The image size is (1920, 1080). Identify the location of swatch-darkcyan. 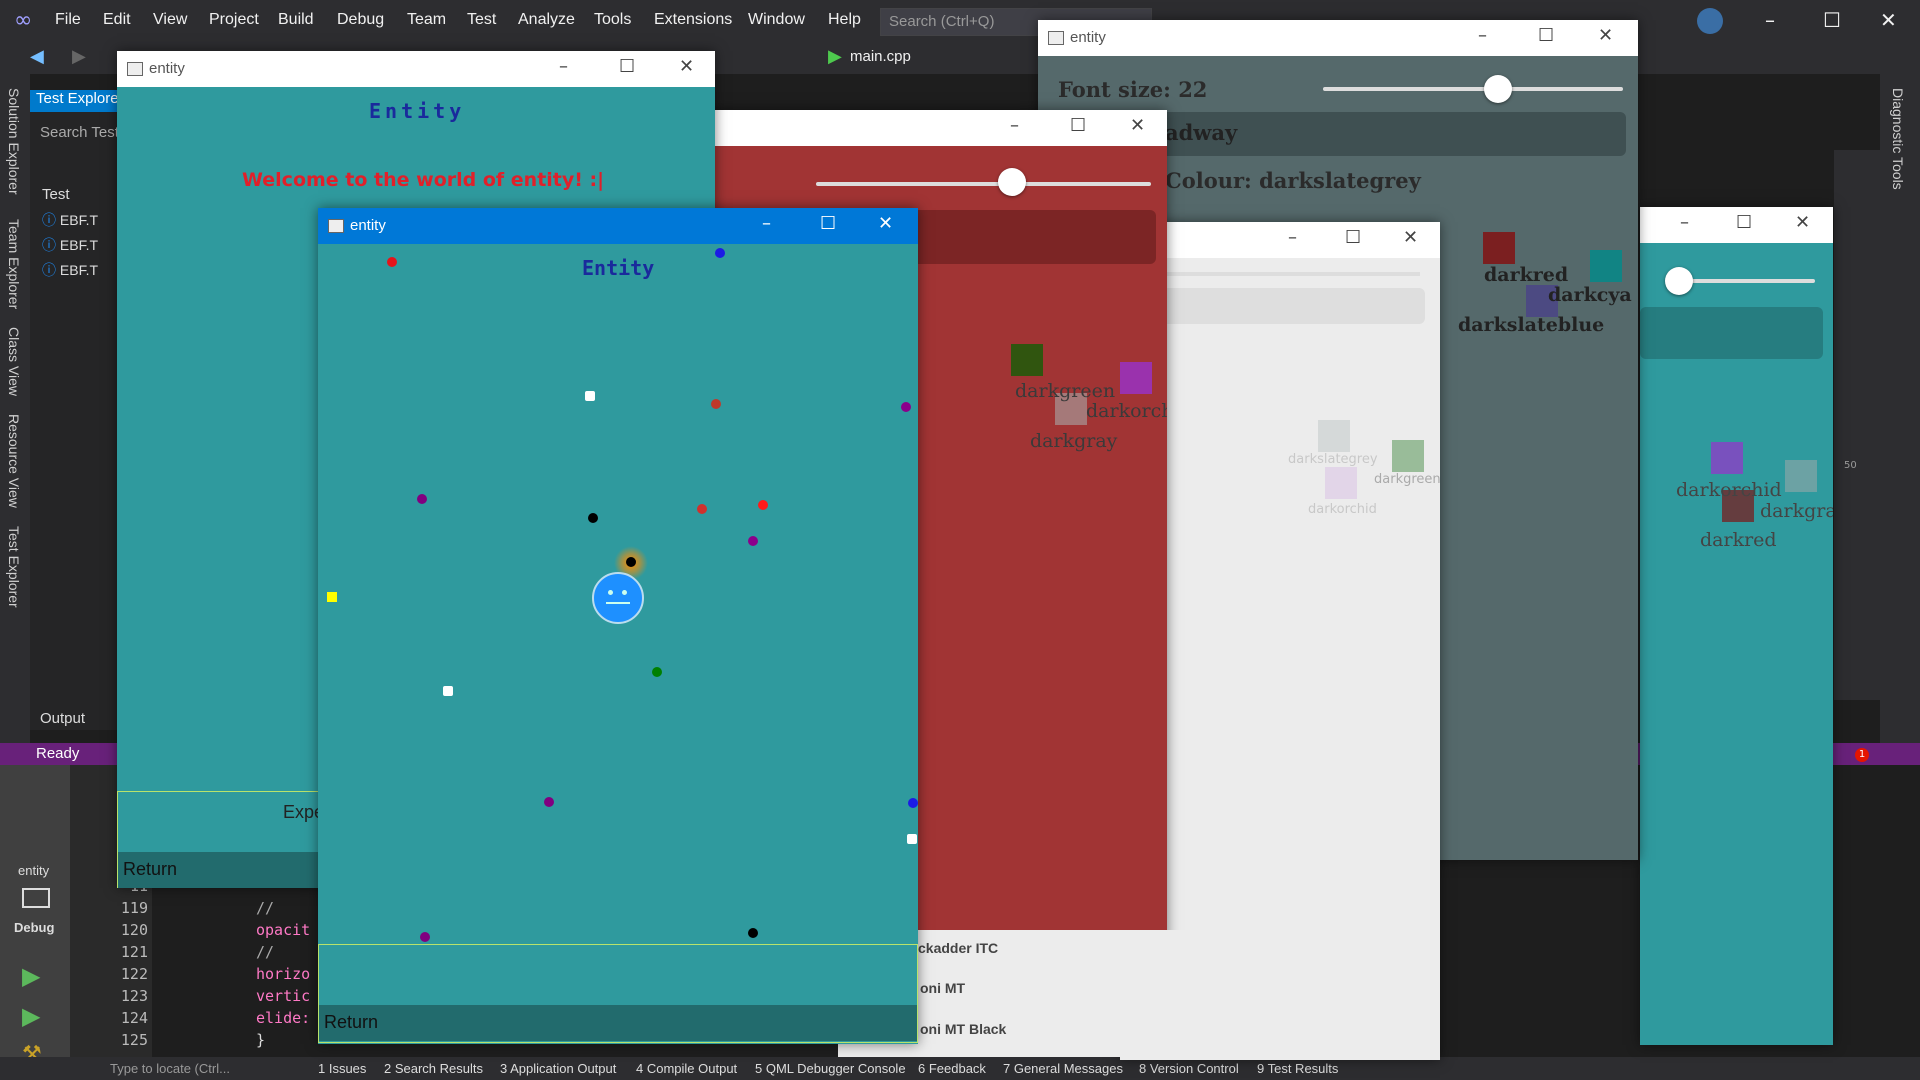
(1606, 266).